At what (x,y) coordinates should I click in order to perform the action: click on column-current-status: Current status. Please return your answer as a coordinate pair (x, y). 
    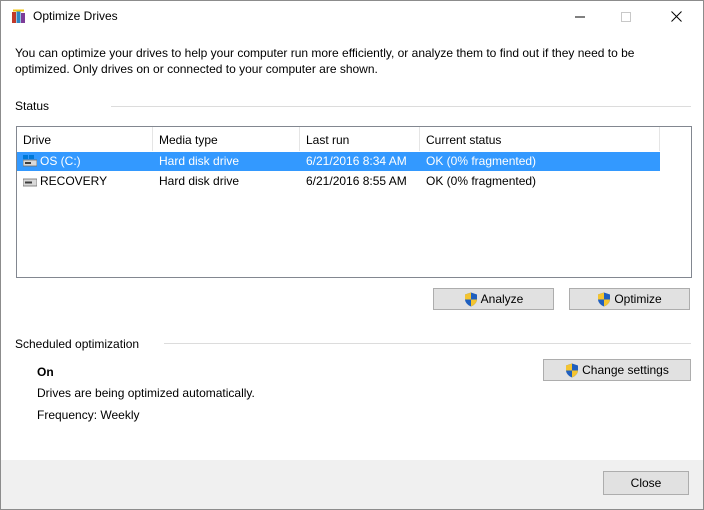
    Looking at the image, I should click on (540, 139).